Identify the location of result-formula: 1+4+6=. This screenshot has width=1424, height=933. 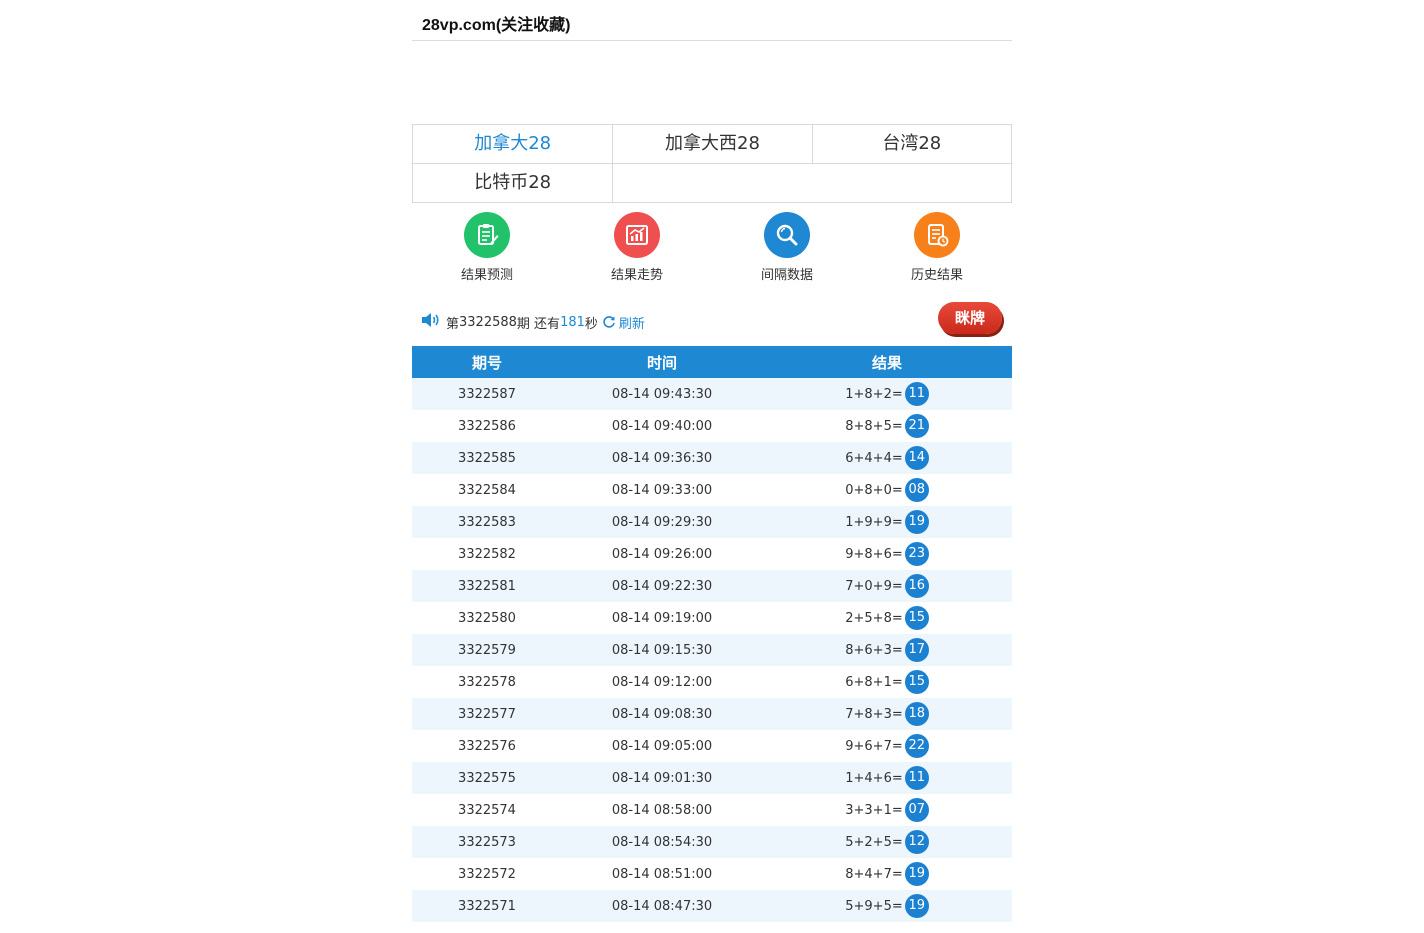
(874, 778).